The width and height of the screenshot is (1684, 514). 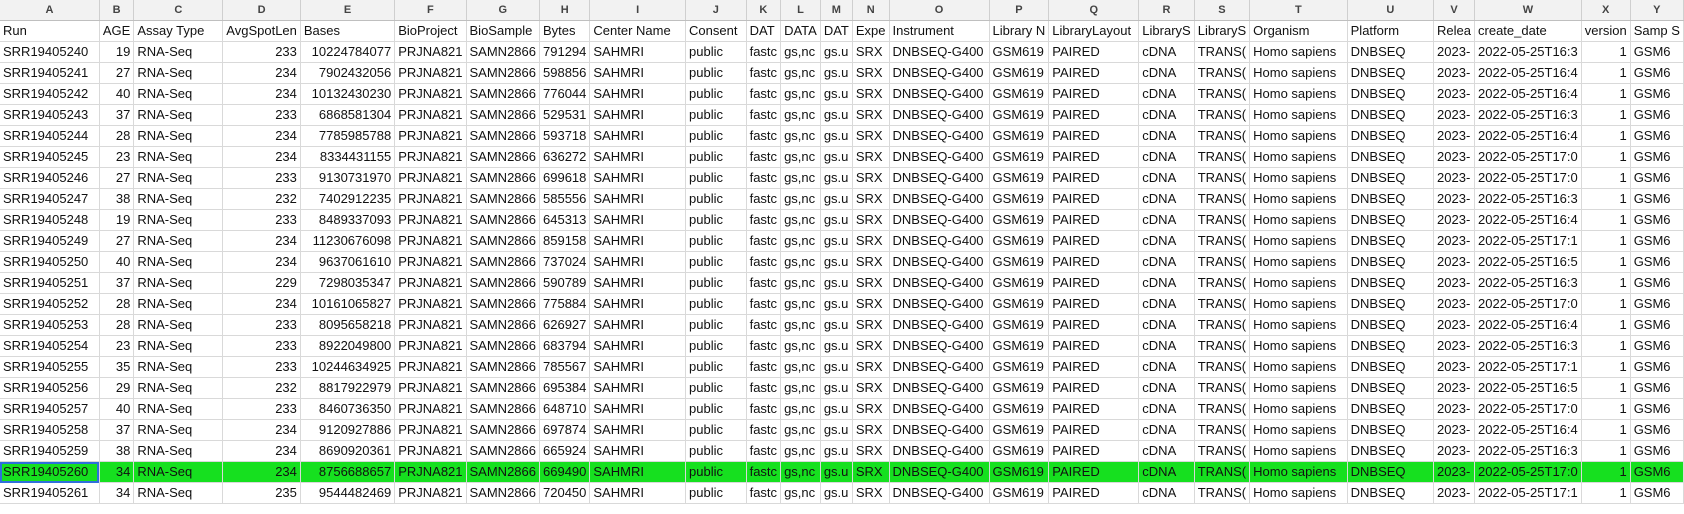 I want to click on table-cell: 19, so click(x=117, y=220).